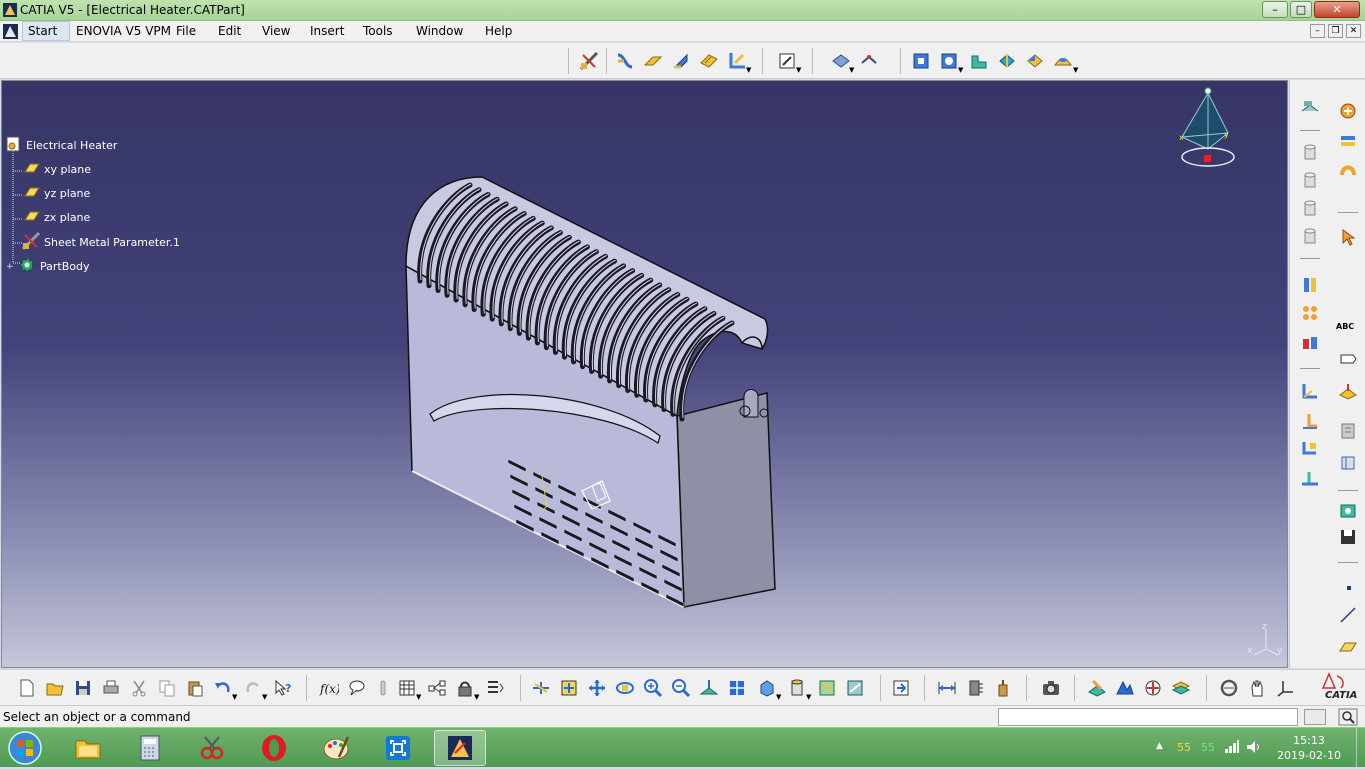  I want to click on tray-indicator-2: 55, so click(1208, 747).